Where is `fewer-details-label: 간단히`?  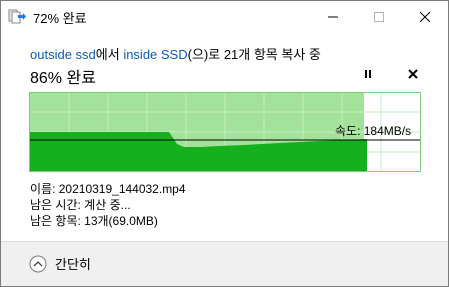 fewer-details-label: 간단히 is located at coordinates (73, 264).